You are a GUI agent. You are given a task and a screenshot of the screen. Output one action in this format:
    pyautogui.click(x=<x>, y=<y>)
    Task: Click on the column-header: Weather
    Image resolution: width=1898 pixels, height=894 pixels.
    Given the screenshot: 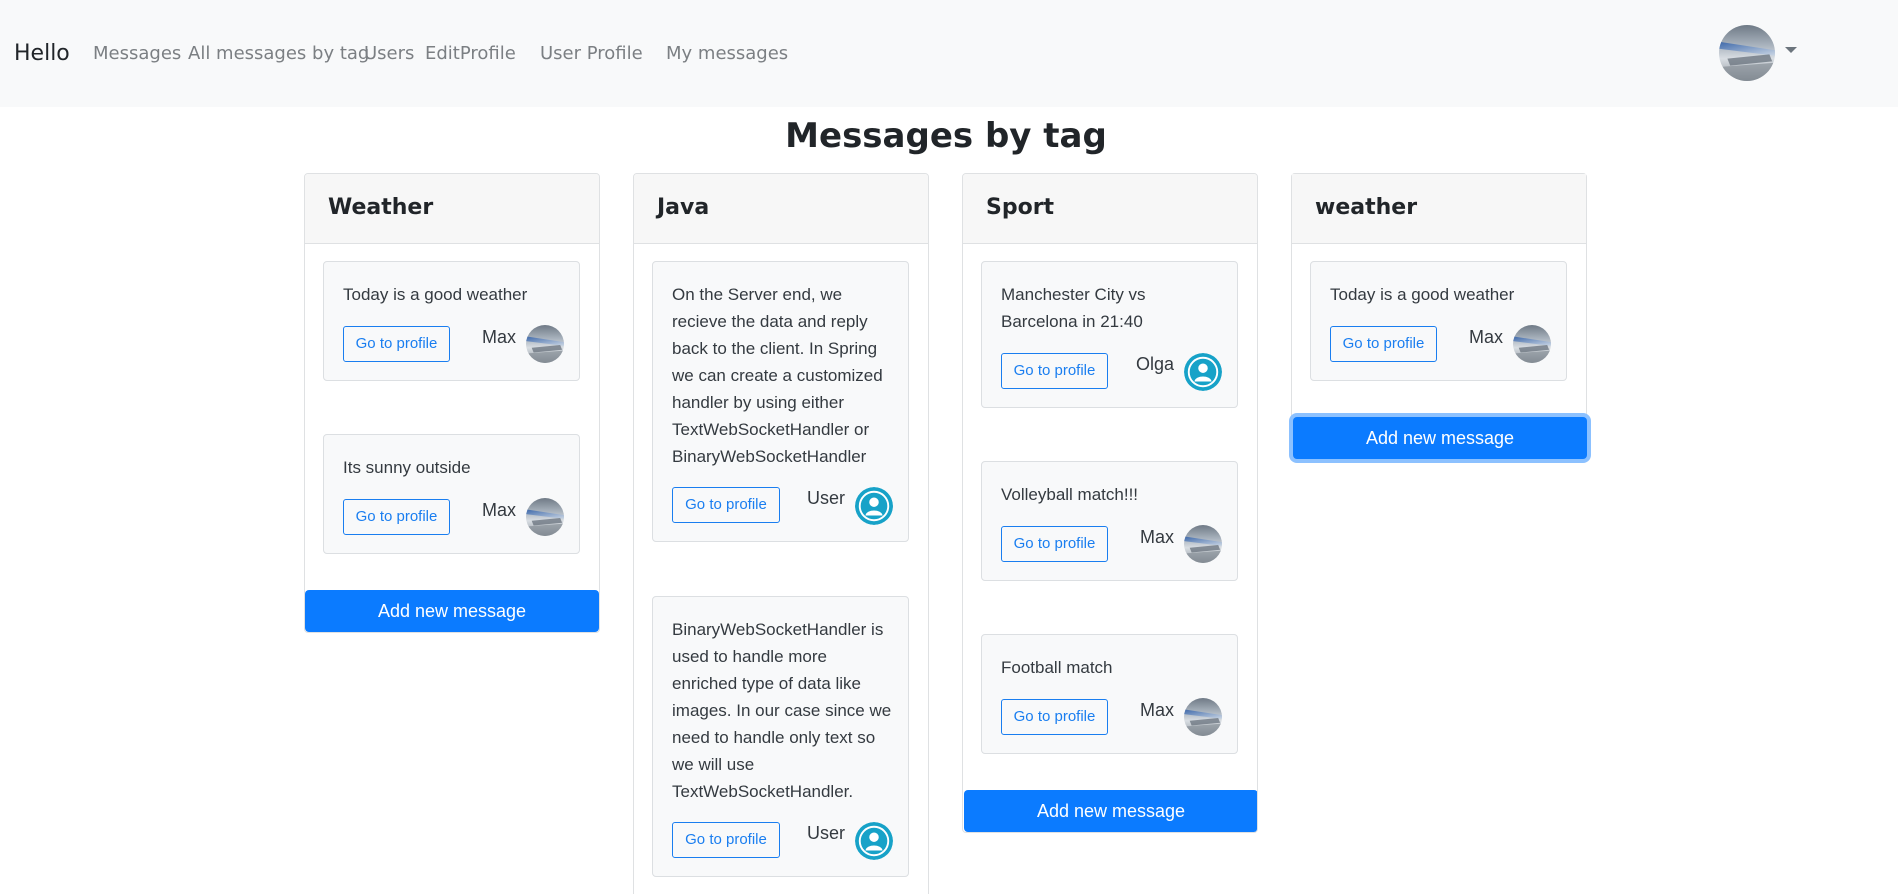 What is the action you would take?
    pyautogui.click(x=452, y=209)
    